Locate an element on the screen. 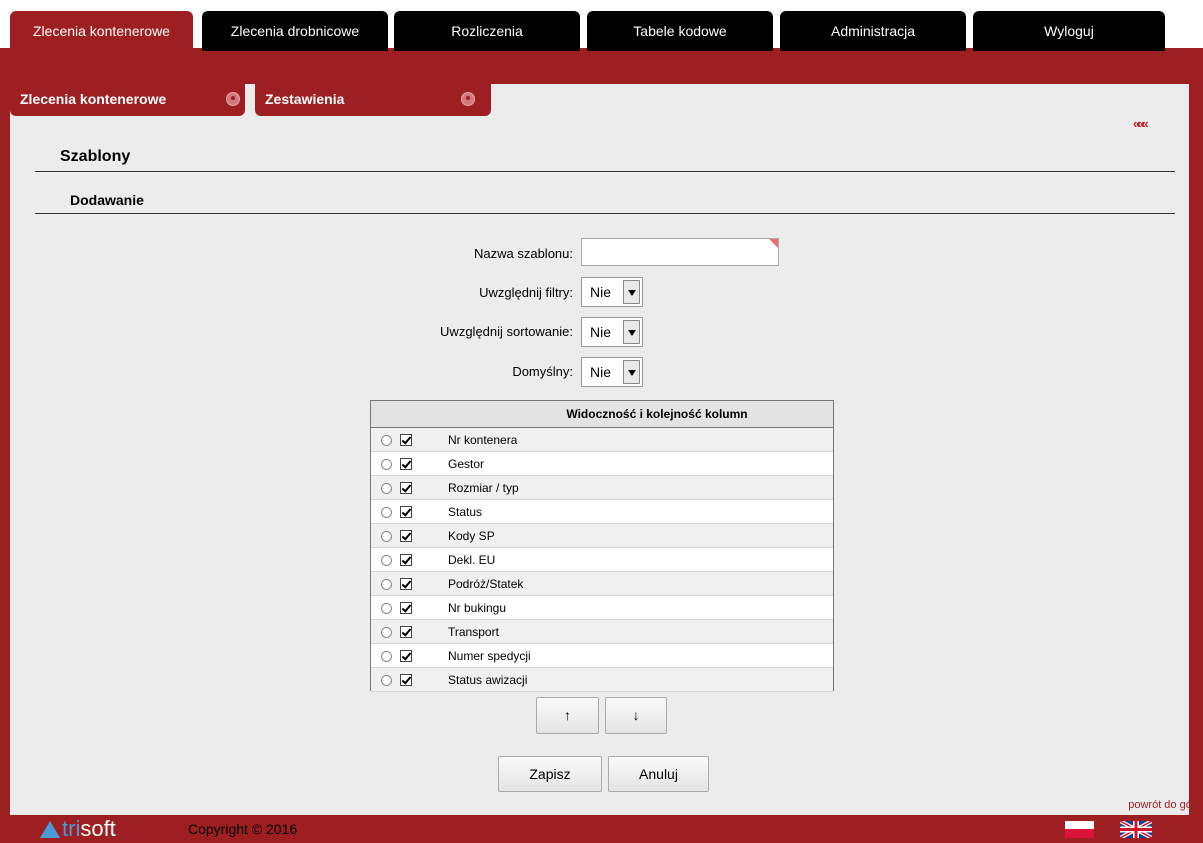 The image size is (1203, 843). tab-tabele-kodowe: Tabele kodowe is located at coordinates (680, 31).